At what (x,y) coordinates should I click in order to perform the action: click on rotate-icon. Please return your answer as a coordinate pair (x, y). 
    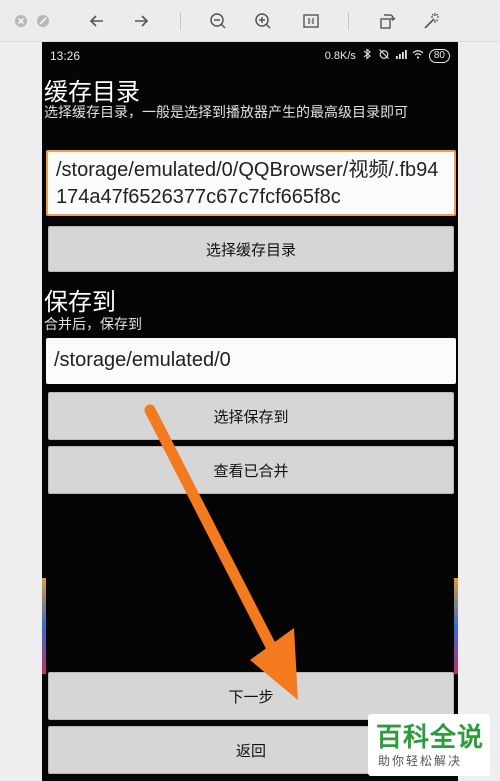
    Looking at the image, I should click on (386, 21).